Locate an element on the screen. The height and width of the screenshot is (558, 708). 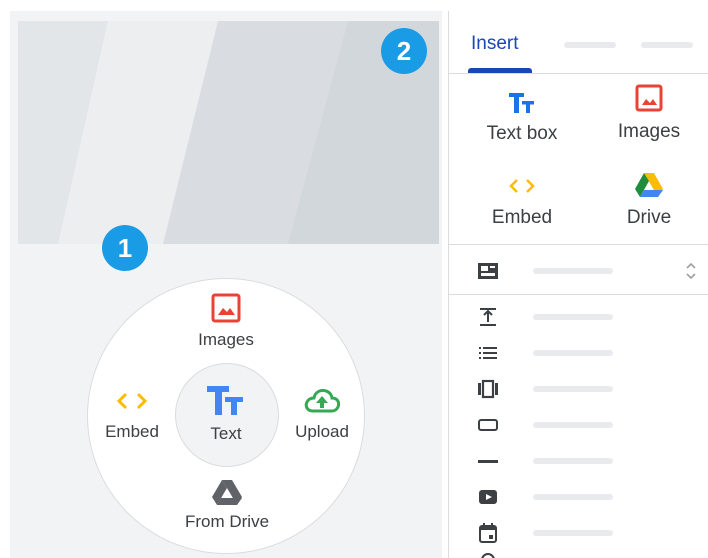
tab-insert-underline is located at coordinates (500, 70).